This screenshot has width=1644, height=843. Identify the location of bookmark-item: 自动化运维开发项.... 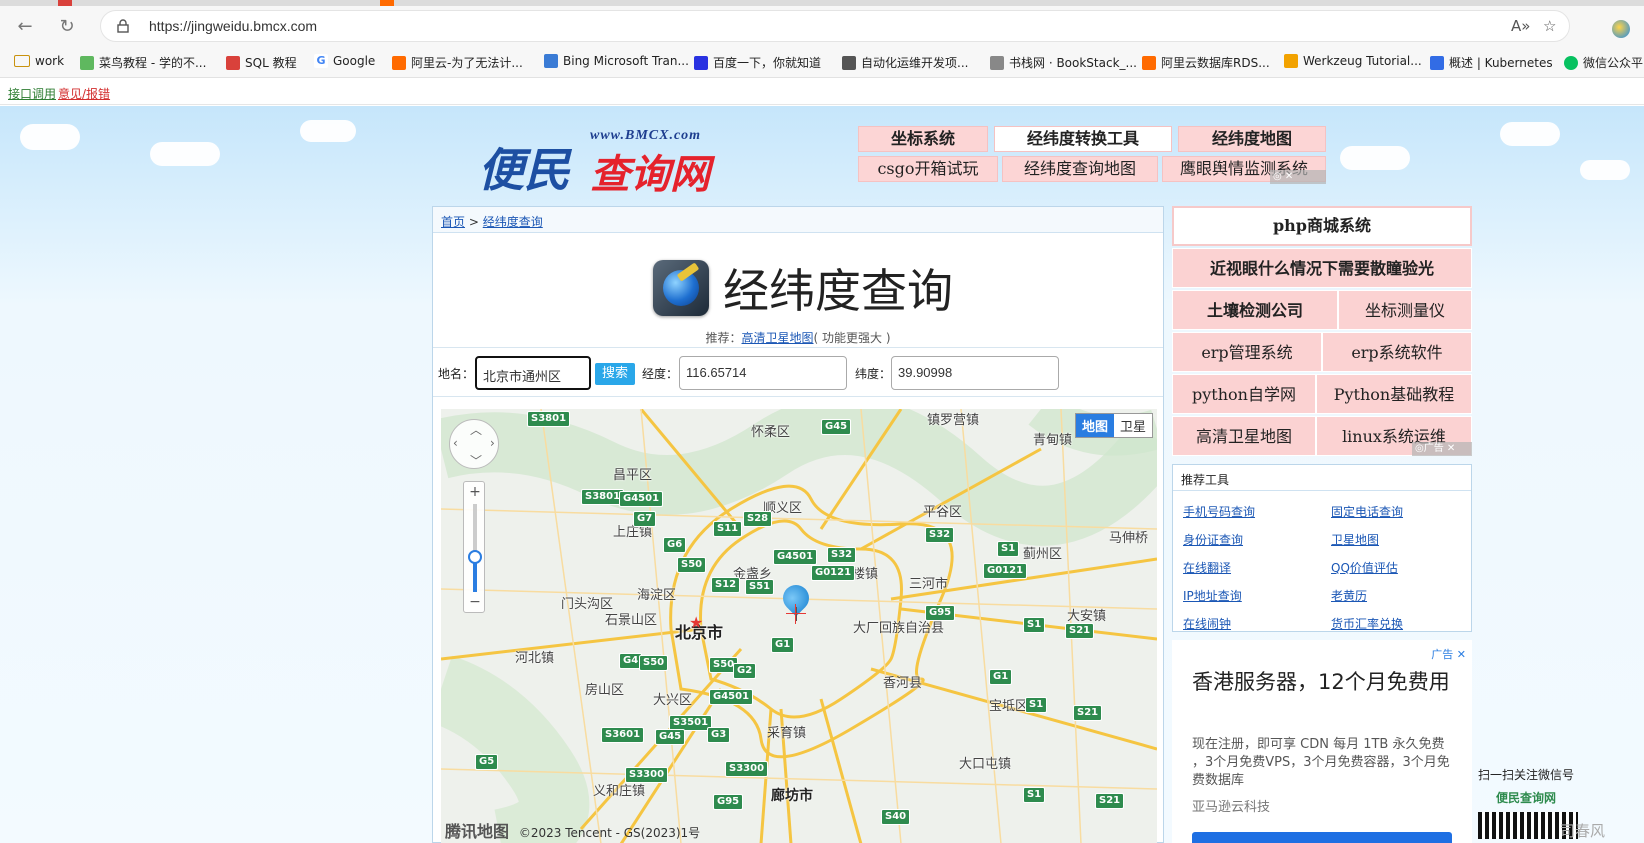
(905, 62).